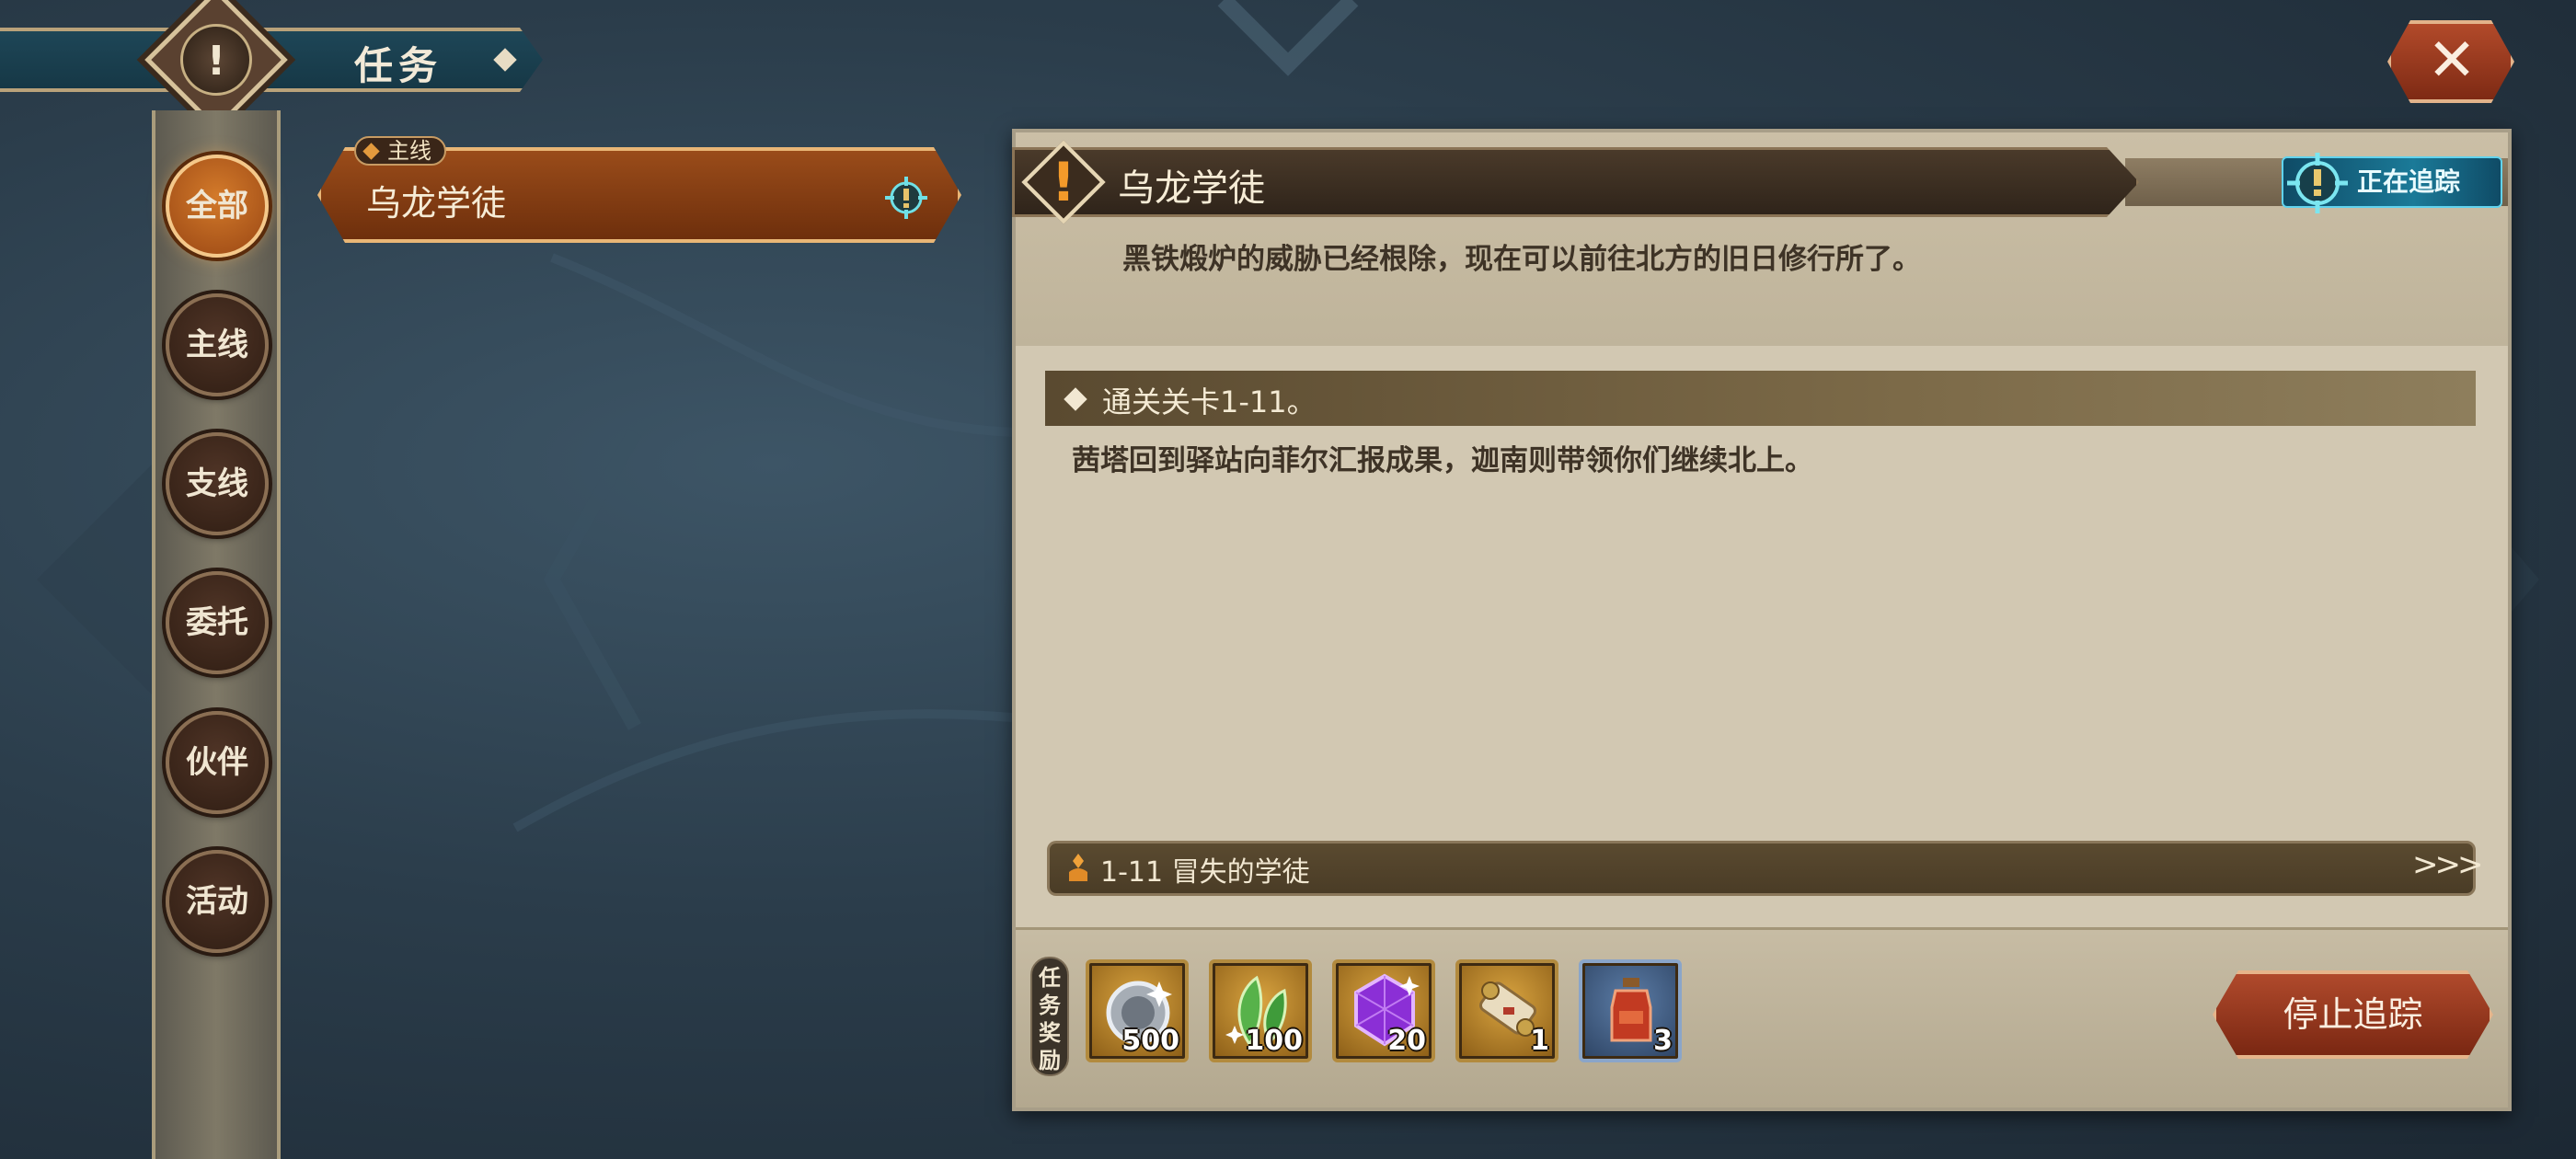 The width and height of the screenshot is (2576, 1159). Describe the element at coordinates (1049, 1016) in the screenshot. I see `reward-label: 任务奖励` at that location.